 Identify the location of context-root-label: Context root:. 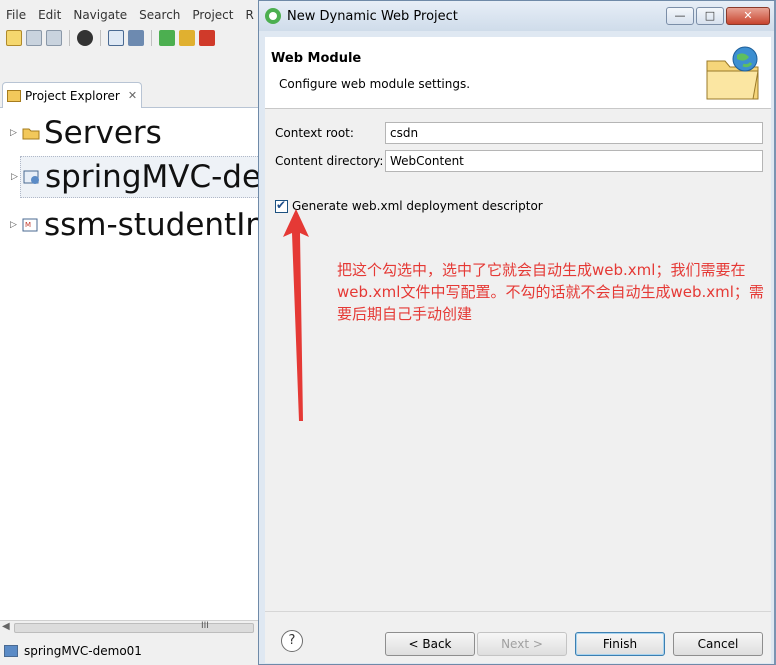
(314, 133).